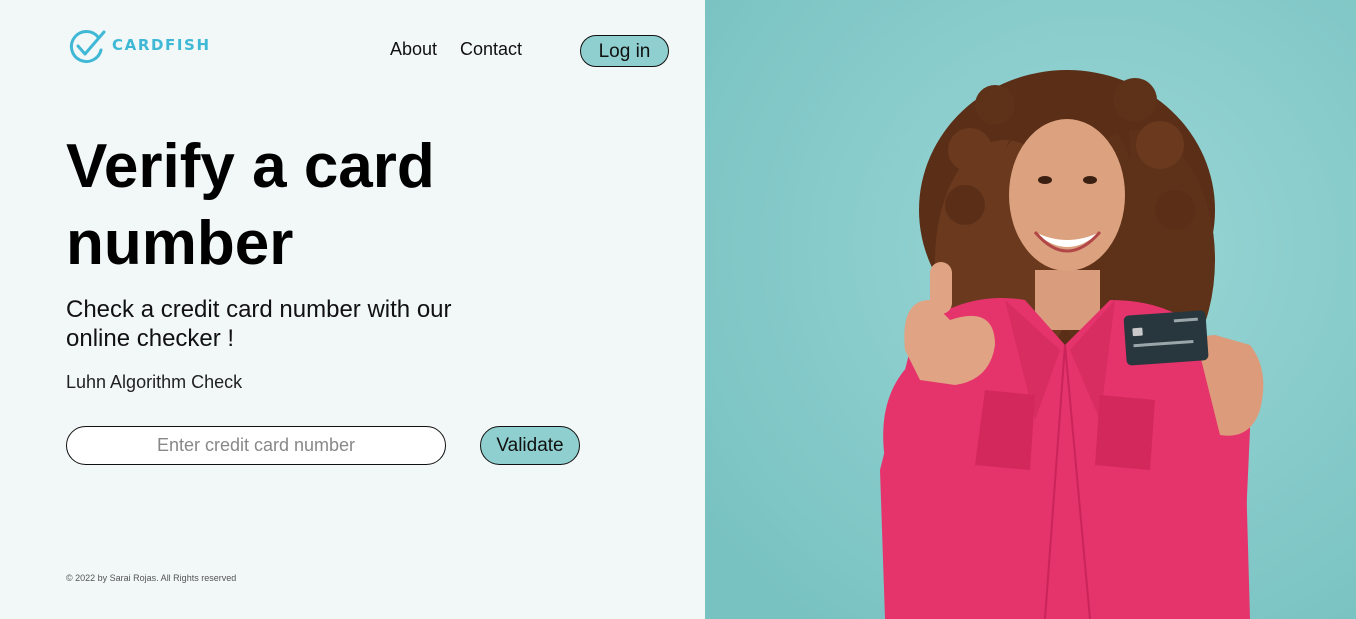  What do you see at coordinates (250, 205) in the screenshot?
I see `page-title: Verify a card number` at bounding box center [250, 205].